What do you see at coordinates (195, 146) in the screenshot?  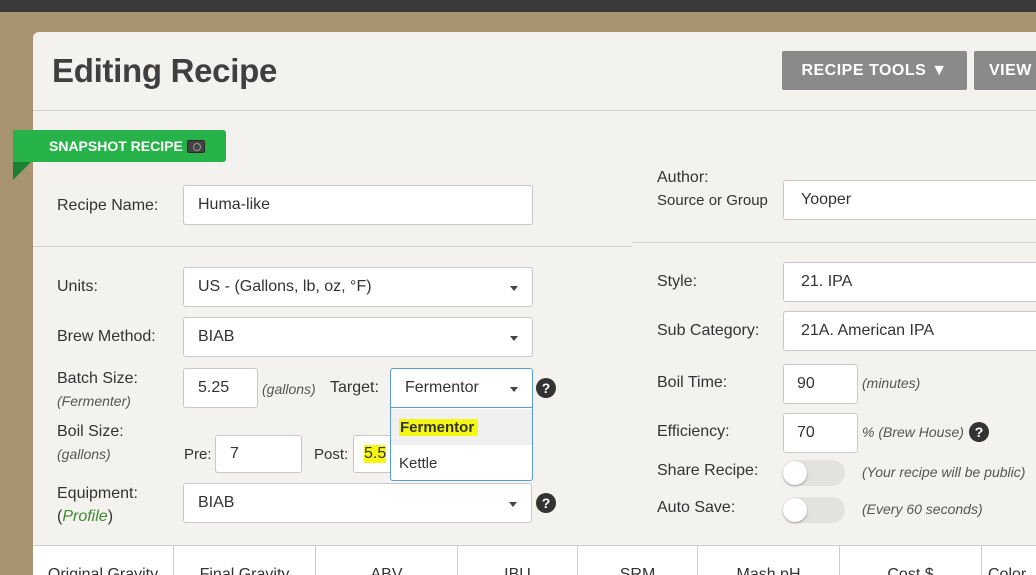 I see `camera-icon` at bounding box center [195, 146].